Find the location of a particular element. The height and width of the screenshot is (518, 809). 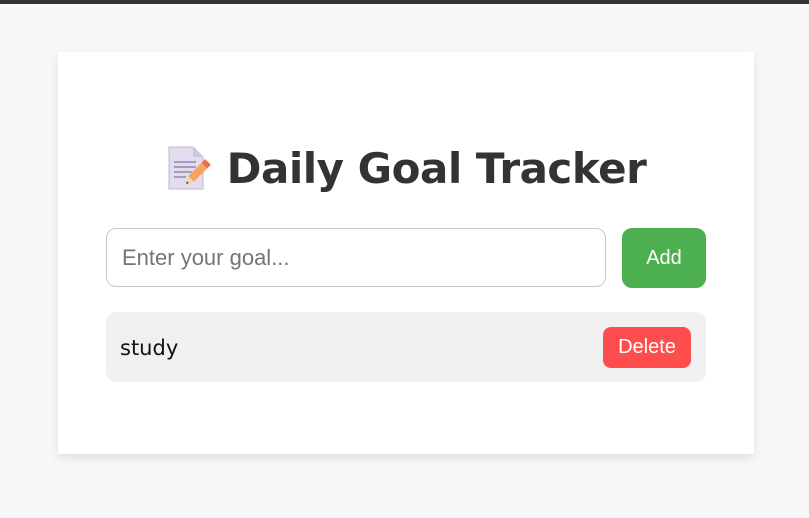

memo-icon is located at coordinates (188, 168).